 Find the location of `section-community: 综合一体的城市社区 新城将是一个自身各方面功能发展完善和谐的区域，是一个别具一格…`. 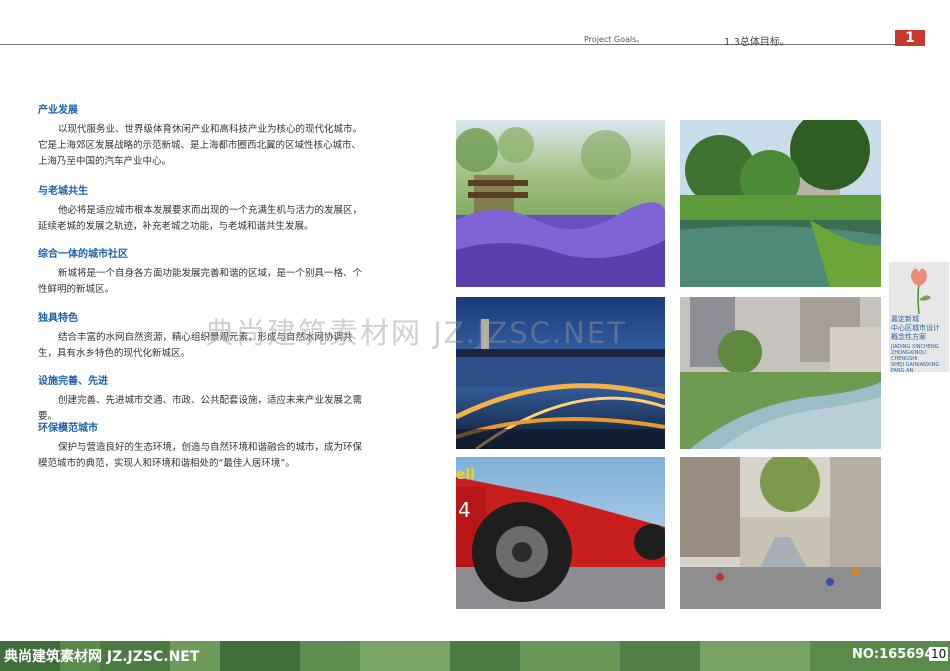

section-community: 综合一体的城市社区 新城将是一个自身各方面功能发展完善和谐的区域，是一个别具一格… is located at coordinates (200, 271).